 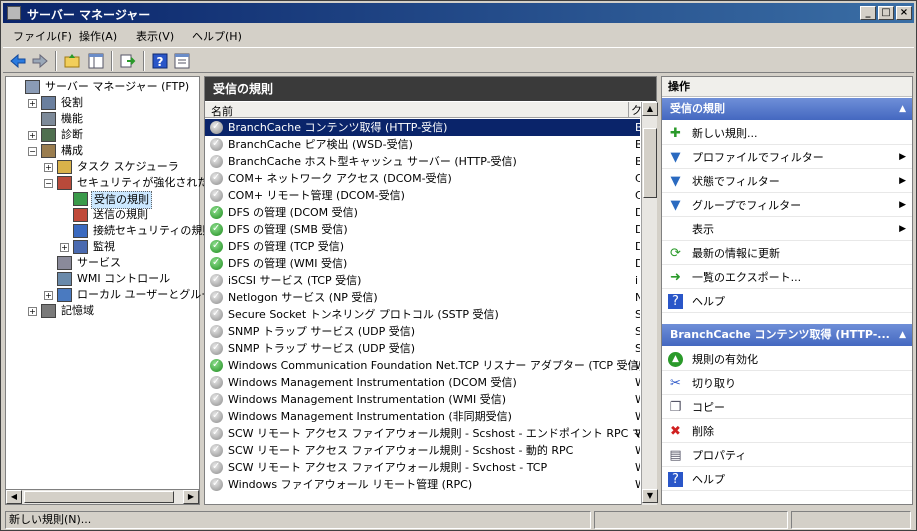 I want to click on tree-node: + 記憶域, so click(x=102, y=311).